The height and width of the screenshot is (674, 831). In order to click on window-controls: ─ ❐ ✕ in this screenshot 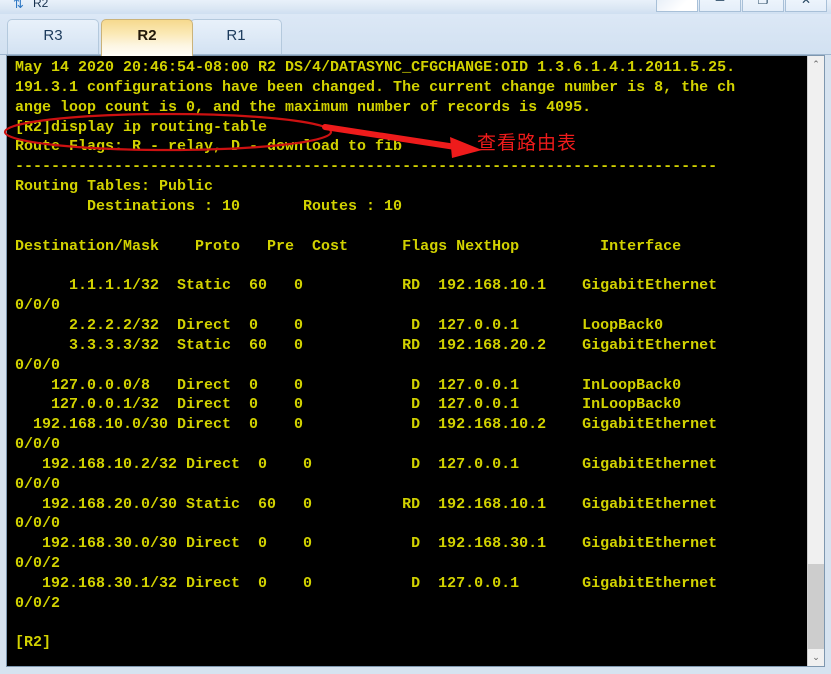, I will do `click(741, 6)`.